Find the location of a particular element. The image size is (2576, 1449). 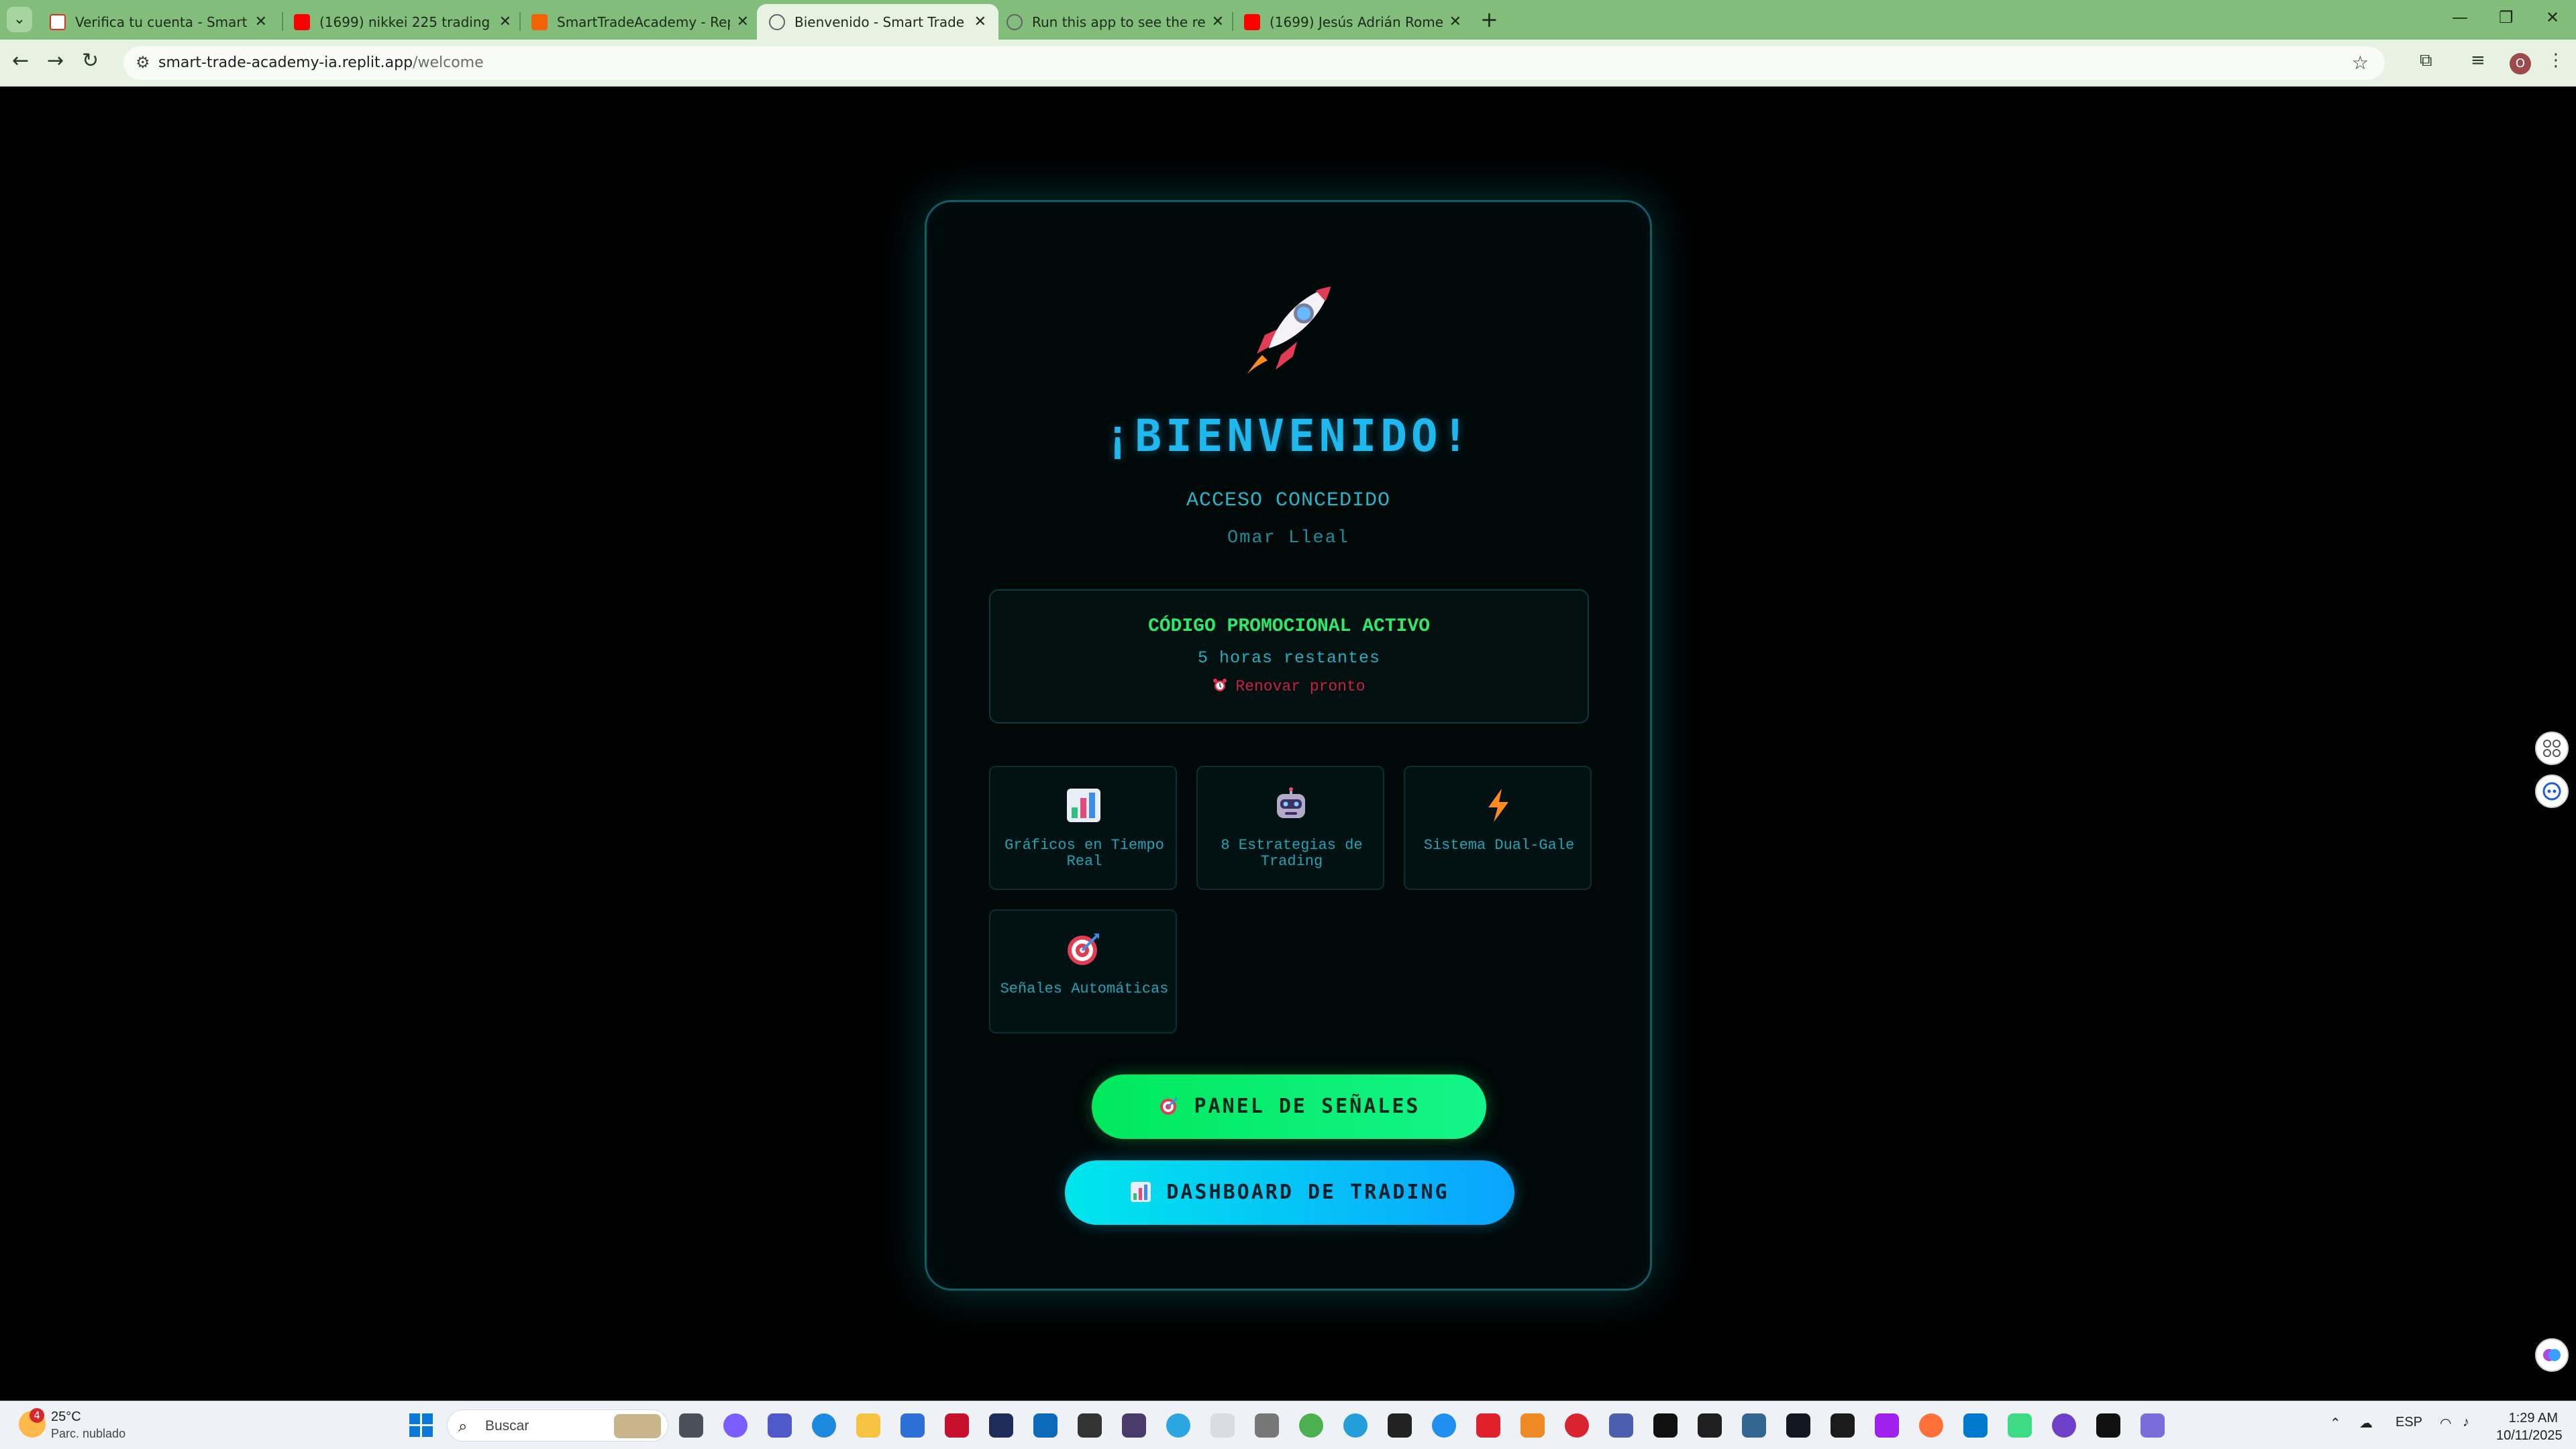

extensions-icon: ⧉ is located at coordinates (2426, 60).